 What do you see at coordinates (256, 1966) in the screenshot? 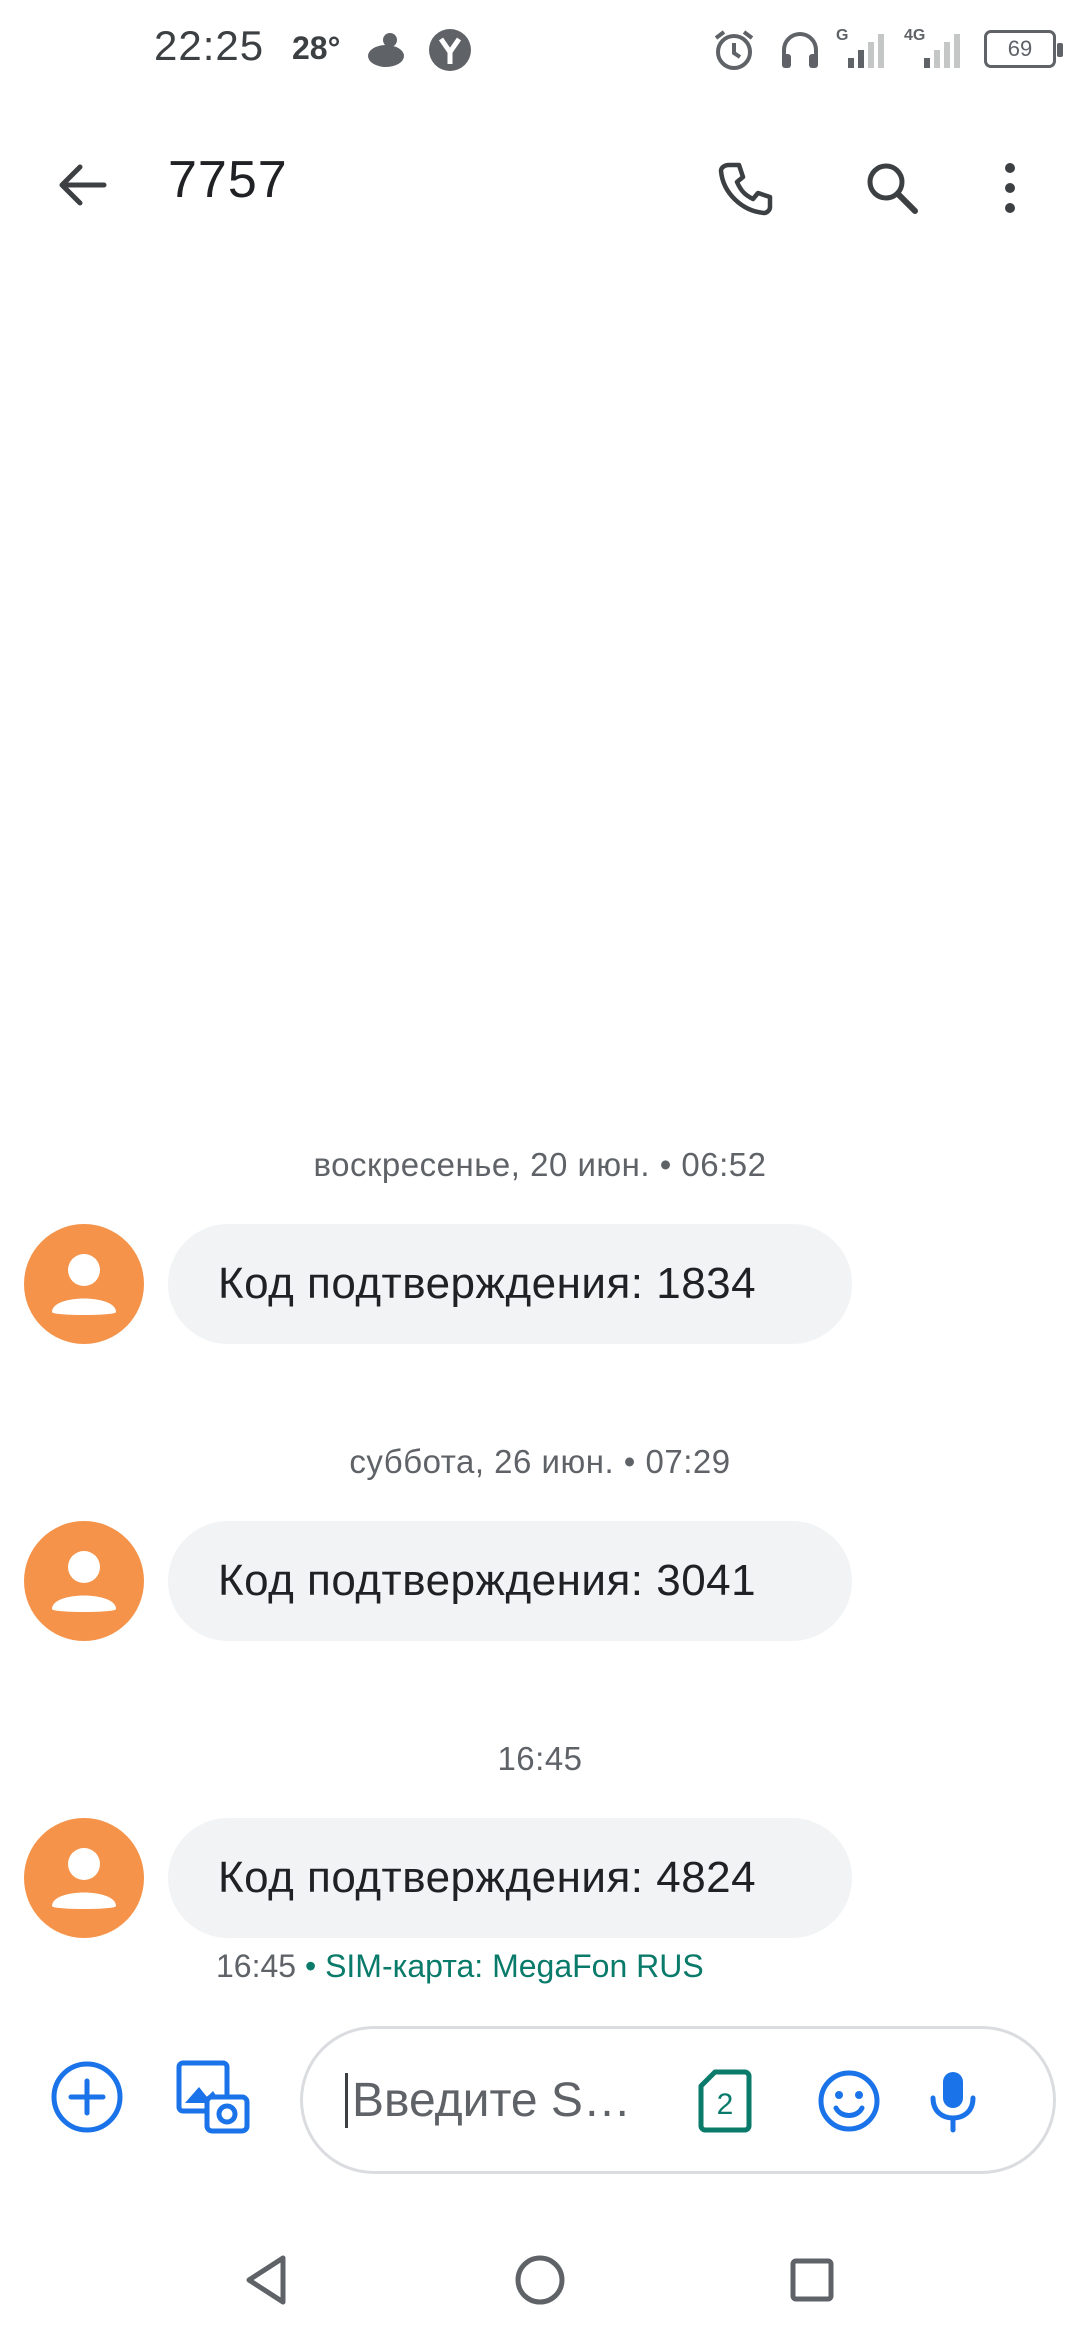
I see `message-time: 16:45` at bounding box center [256, 1966].